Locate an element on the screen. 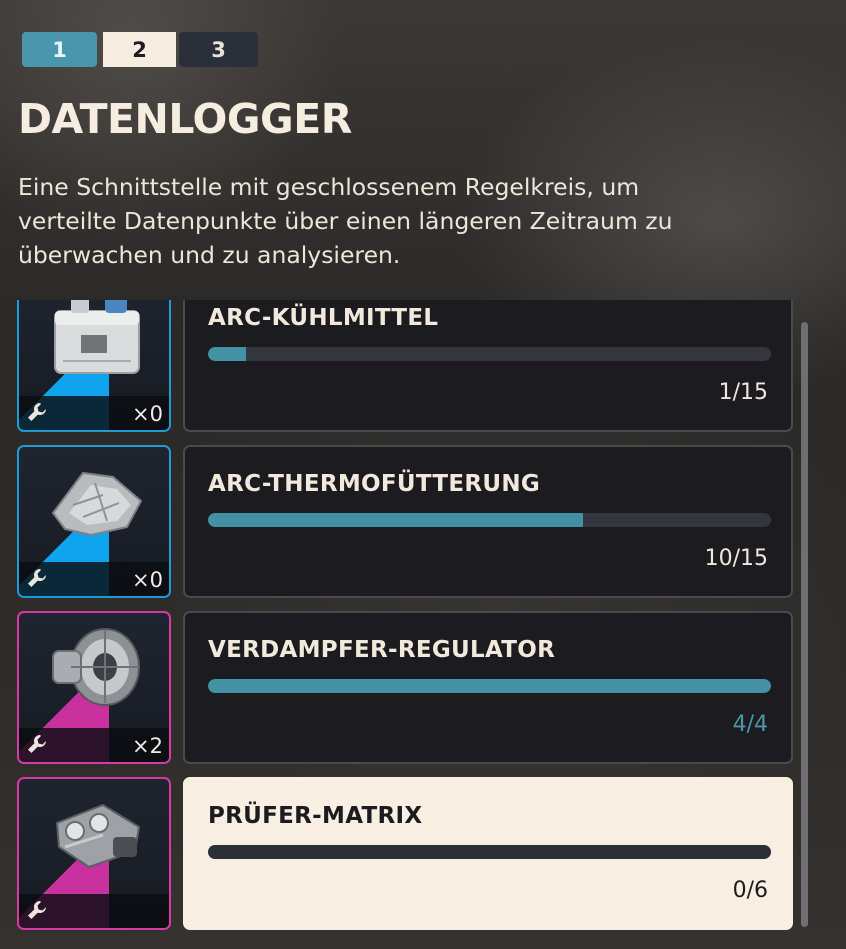  list-item: ×0 ARC-KÜHLMITTEL 1/15 is located at coordinates (423, 366).